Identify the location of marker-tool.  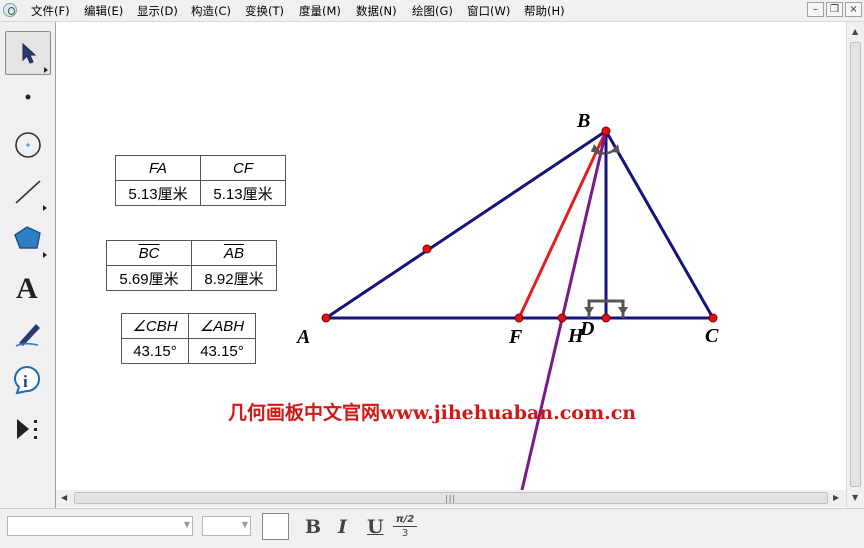
(28, 334).